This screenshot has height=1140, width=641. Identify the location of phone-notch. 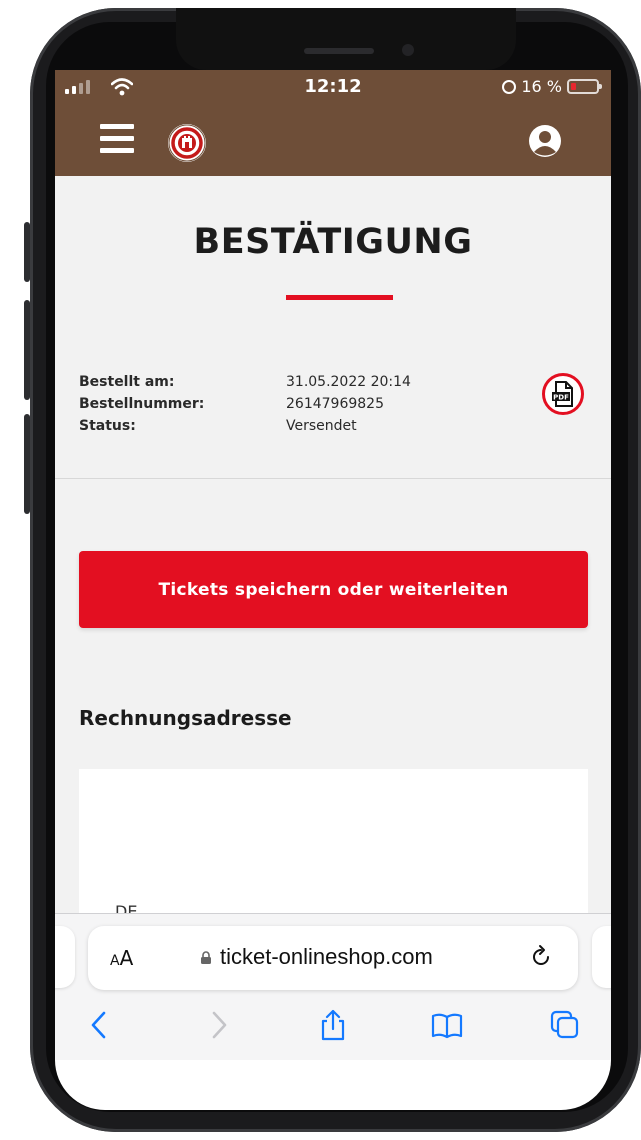
(346, 39).